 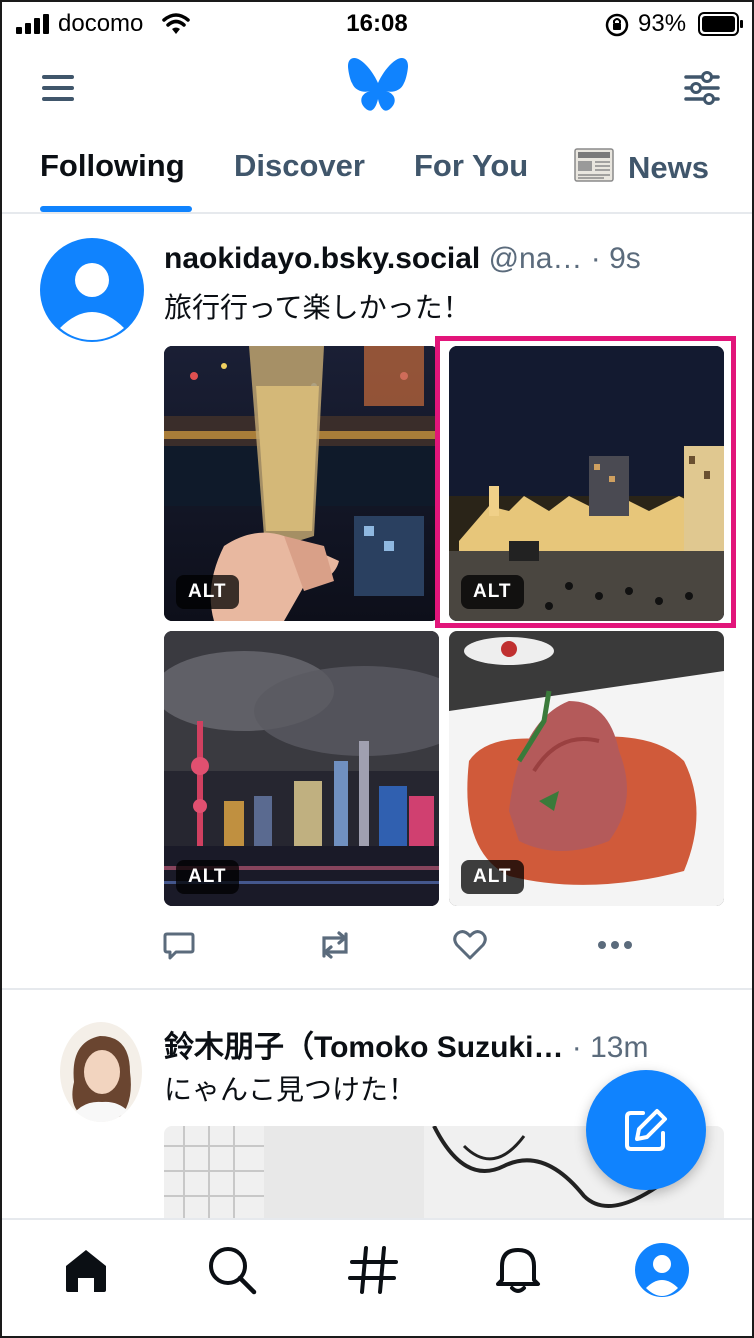 I want to click on post-author-line: 鈴木朋子（Tomoko Suzuki… · 13m, so click(x=444, y=1044).